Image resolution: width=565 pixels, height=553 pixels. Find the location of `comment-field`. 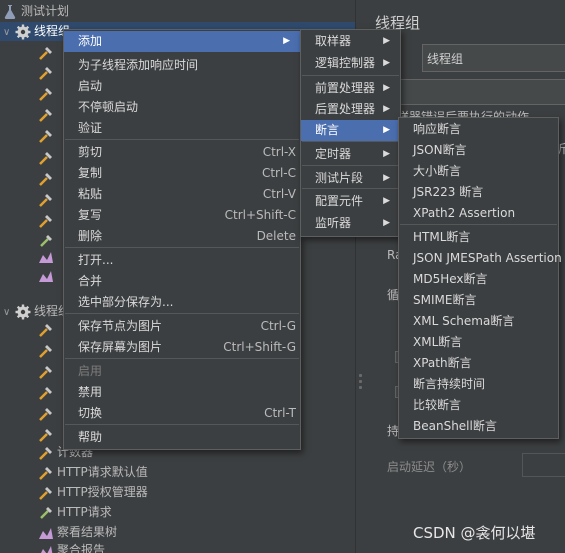

comment-field is located at coordinates (478, 92).